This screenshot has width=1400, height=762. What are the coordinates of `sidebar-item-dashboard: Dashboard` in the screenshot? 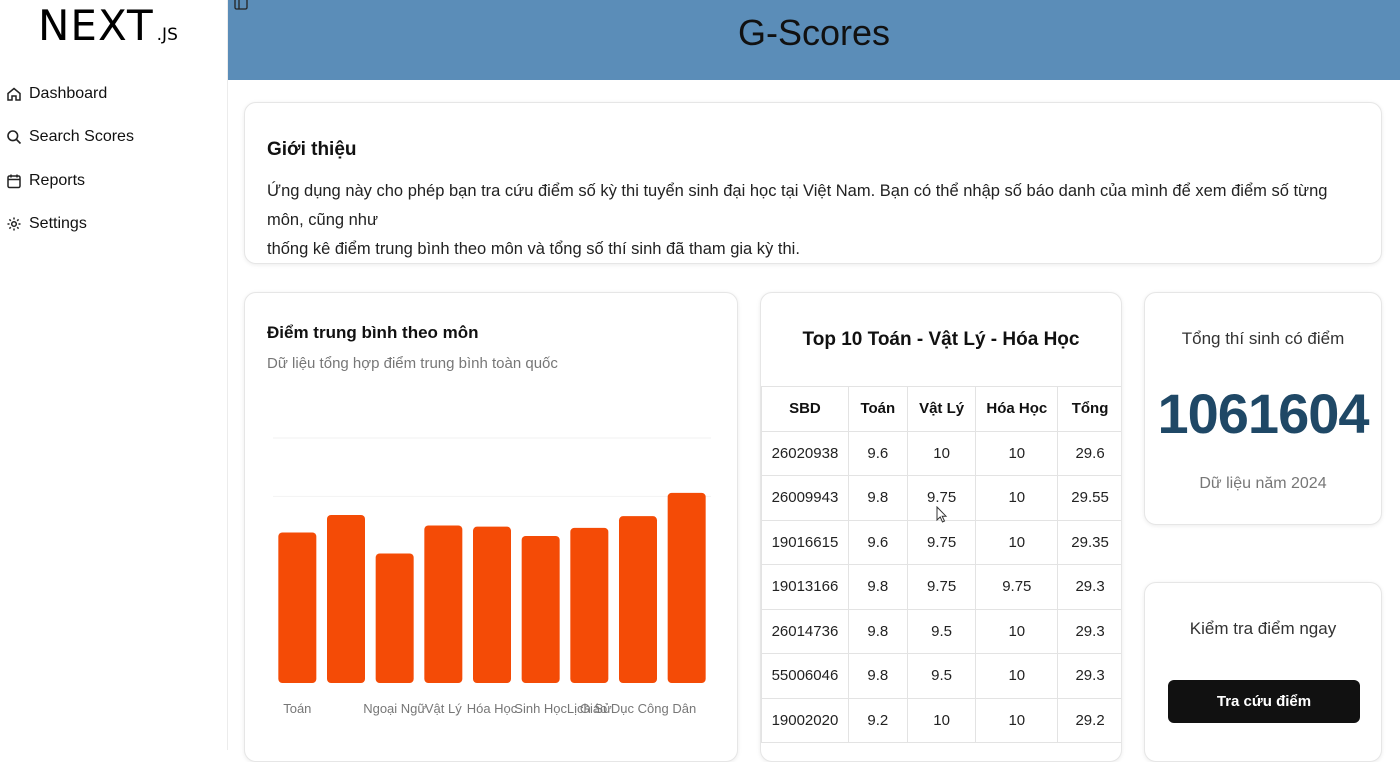 It's located at (111, 93).